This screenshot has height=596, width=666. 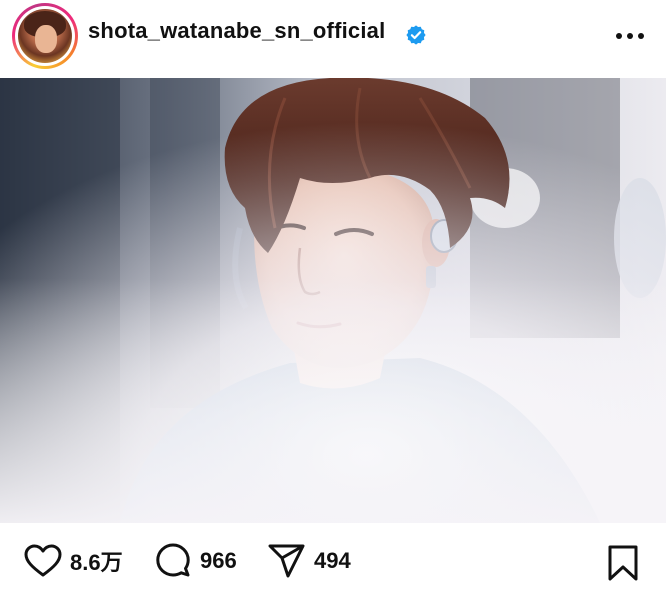 I want to click on heart-icon, so click(x=43, y=560).